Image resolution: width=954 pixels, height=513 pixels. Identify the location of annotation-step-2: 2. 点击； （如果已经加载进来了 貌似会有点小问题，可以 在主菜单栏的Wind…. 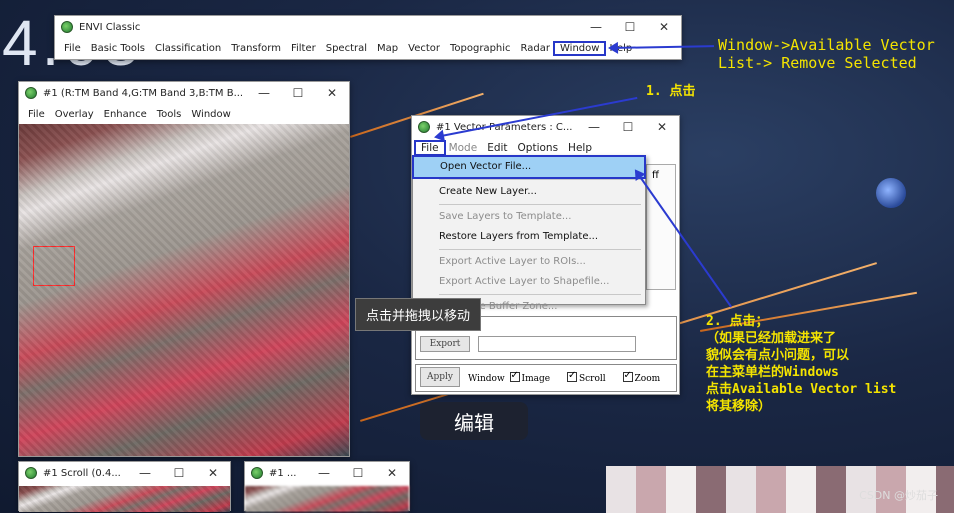
(801, 364).